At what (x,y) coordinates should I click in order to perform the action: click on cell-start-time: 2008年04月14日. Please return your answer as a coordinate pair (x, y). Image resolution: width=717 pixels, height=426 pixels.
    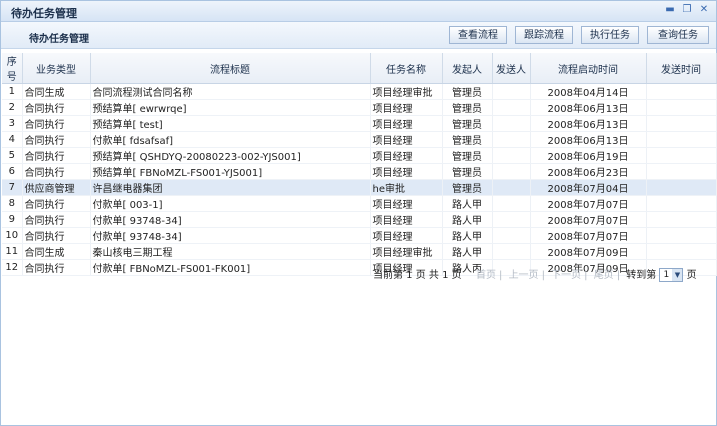
    Looking at the image, I should click on (588, 91).